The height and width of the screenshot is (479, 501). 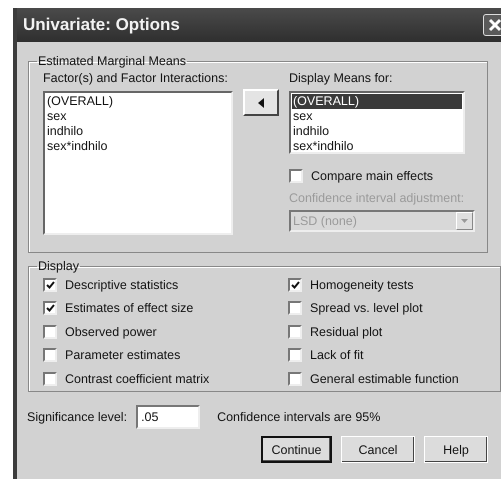 I want to click on field-label: Confidence interval adjustment:, so click(x=377, y=198).